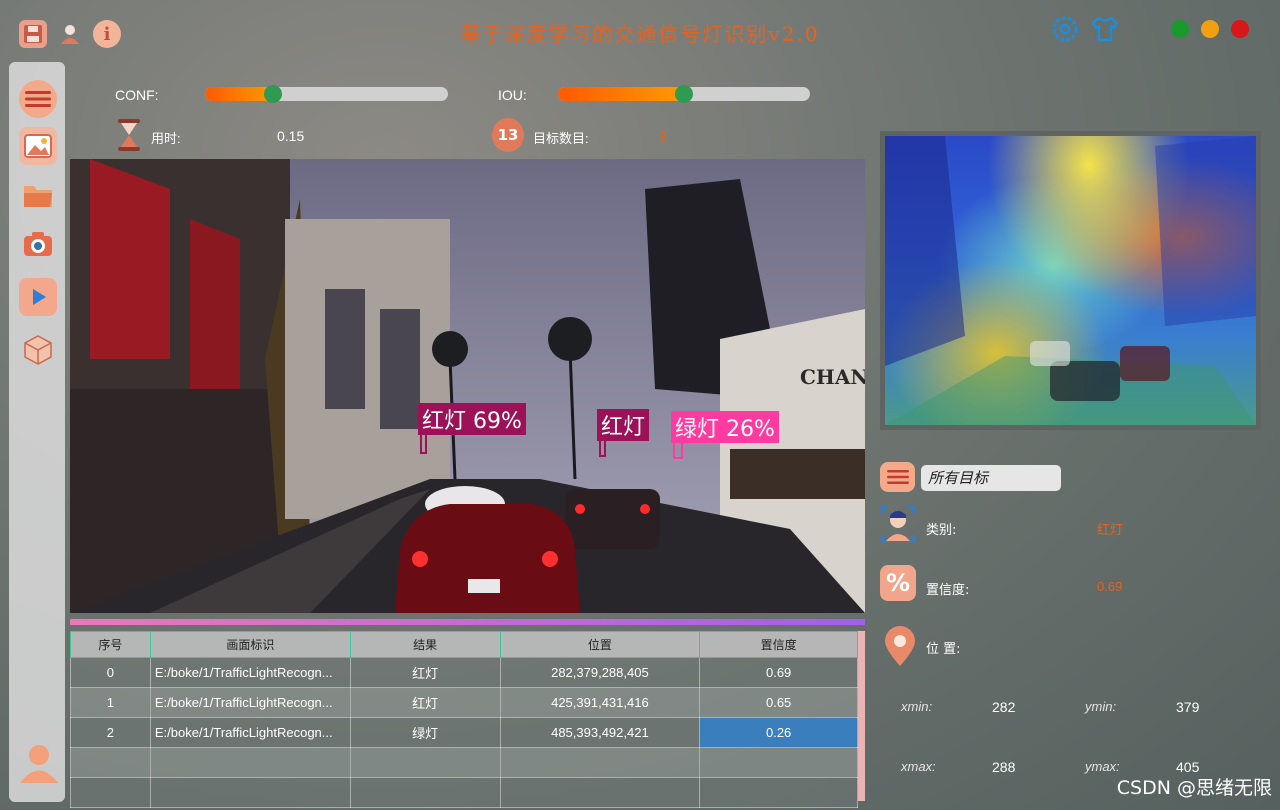 The height and width of the screenshot is (810, 1280). What do you see at coordinates (110, 672) in the screenshot?
I see `cell-index: 0` at bounding box center [110, 672].